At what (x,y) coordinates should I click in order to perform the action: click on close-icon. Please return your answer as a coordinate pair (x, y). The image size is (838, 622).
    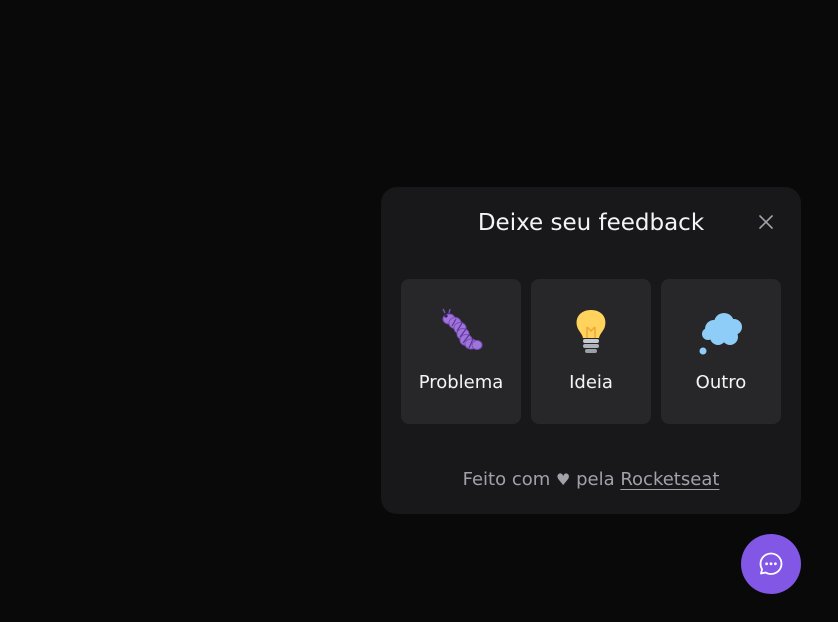
    Looking at the image, I should click on (766, 222).